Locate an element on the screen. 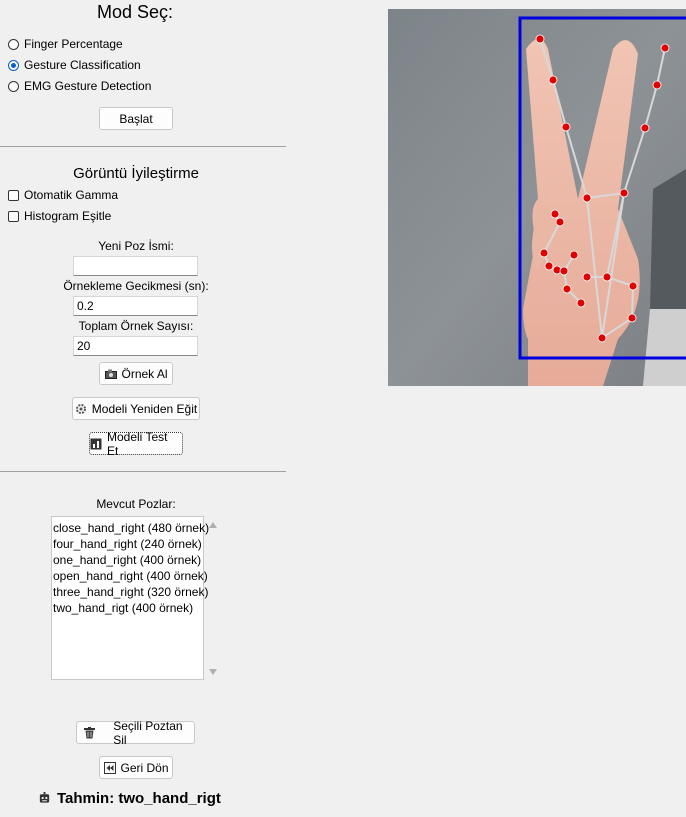 This screenshot has height=817, width=686. test-model-button: Modeli Test Et is located at coordinates (136, 443).